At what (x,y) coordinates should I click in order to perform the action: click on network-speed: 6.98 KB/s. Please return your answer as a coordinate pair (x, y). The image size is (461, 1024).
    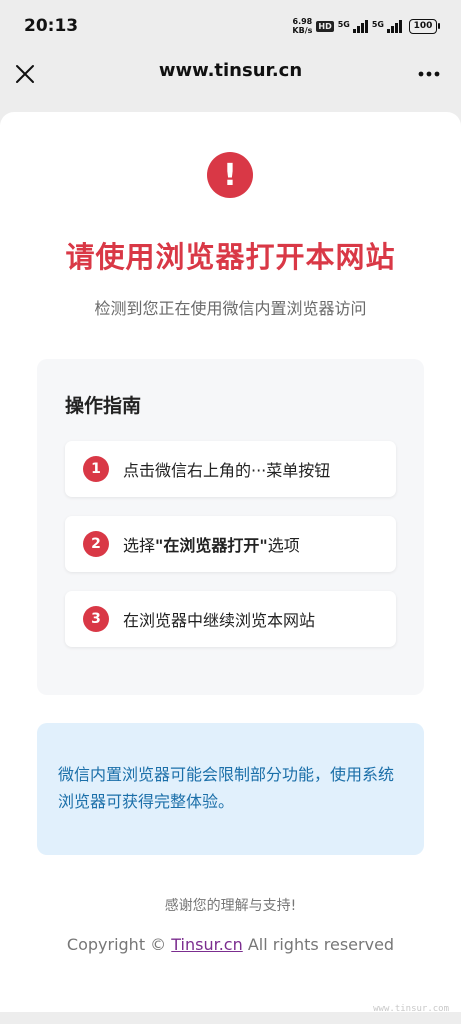
    Looking at the image, I should click on (302, 26).